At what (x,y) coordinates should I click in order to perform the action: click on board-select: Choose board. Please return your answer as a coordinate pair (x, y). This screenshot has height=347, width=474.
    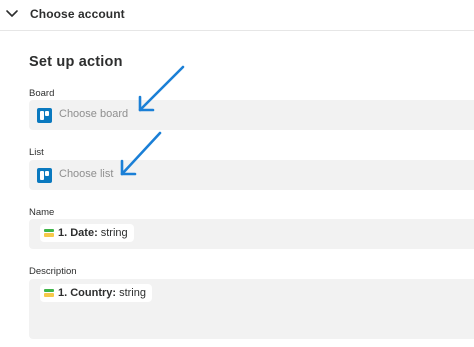
    Looking at the image, I should click on (251, 115).